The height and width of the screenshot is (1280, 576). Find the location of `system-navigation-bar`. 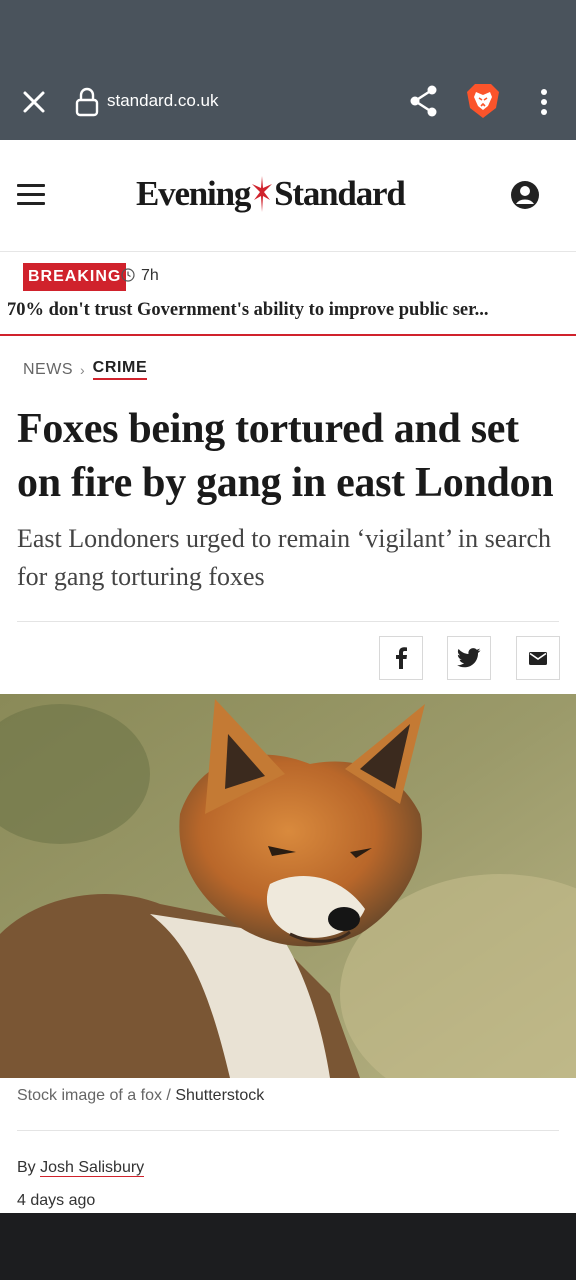

system-navigation-bar is located at coordinates (288, 1246).